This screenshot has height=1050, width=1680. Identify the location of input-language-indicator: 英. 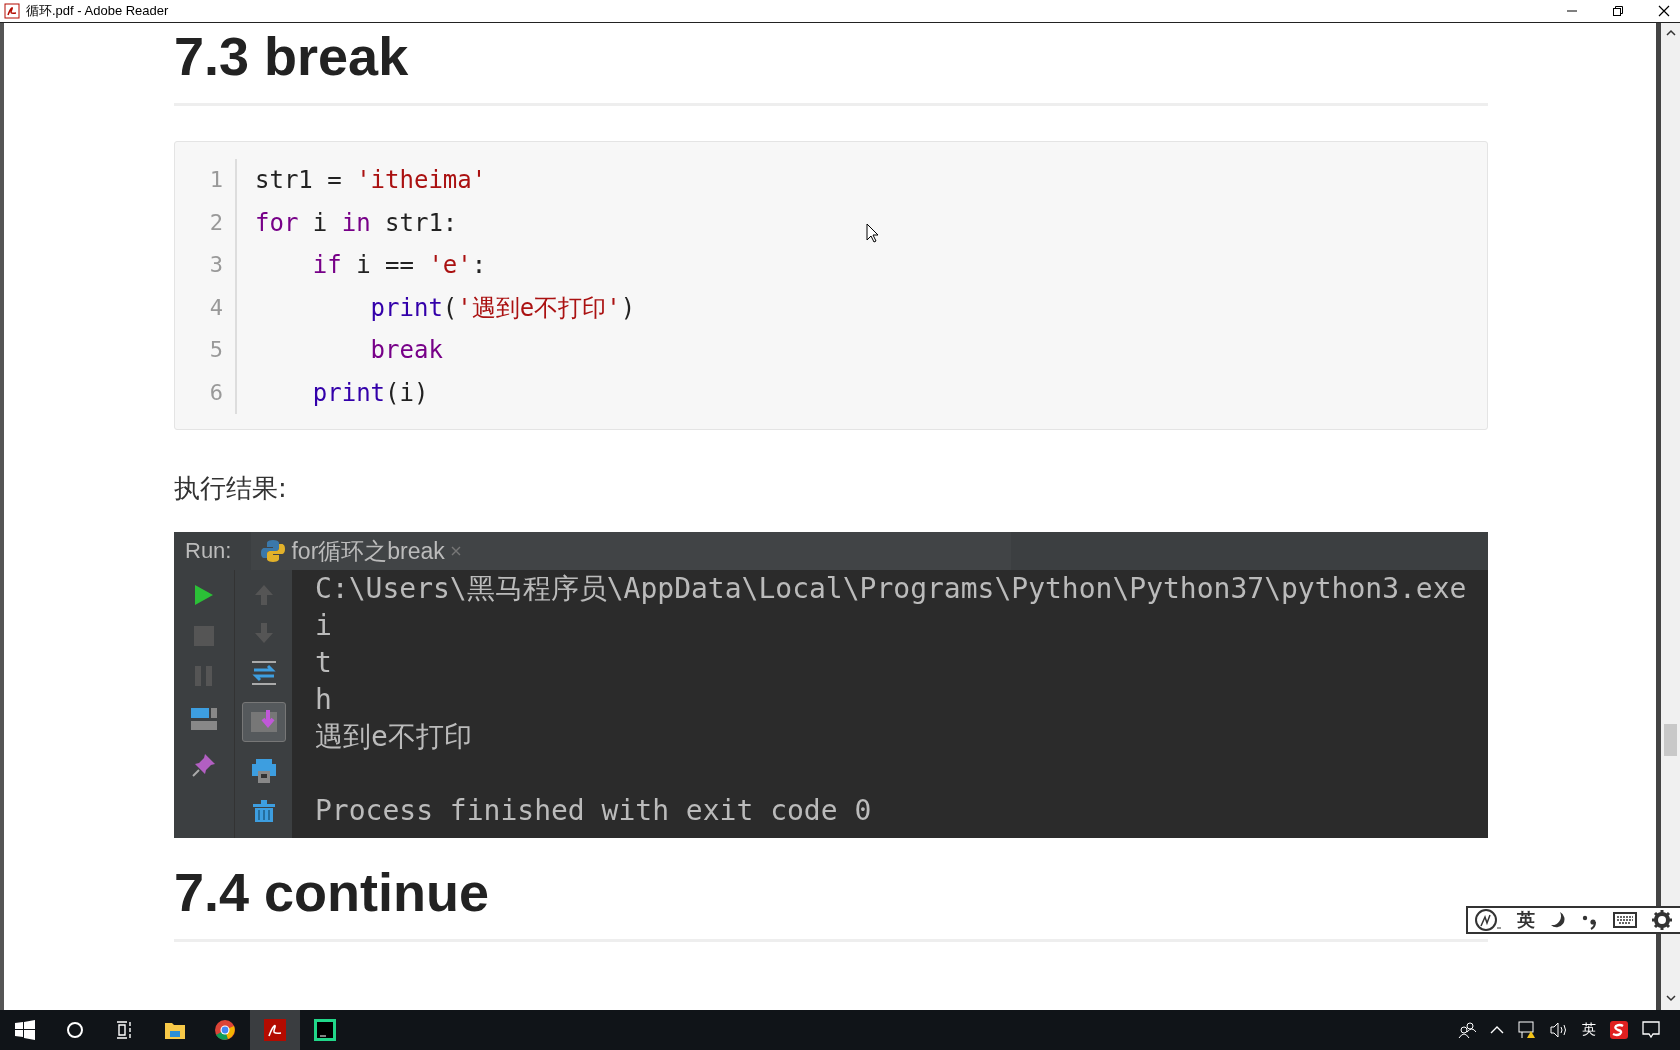
(1589, 1030).